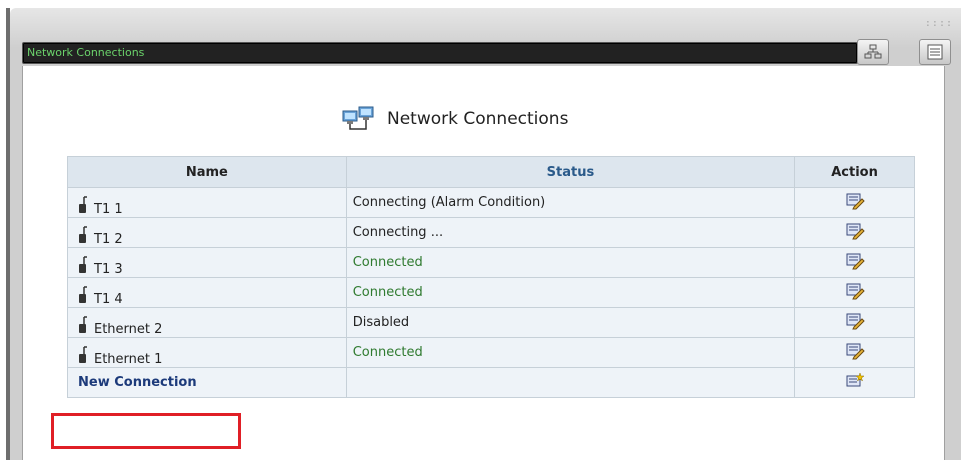 Image resolution: width=961 pixels, height=460 pixels. Describe the element at coordinates (108, 209) in the screenshot. I see `connection-name-link: T1 1` at that location.